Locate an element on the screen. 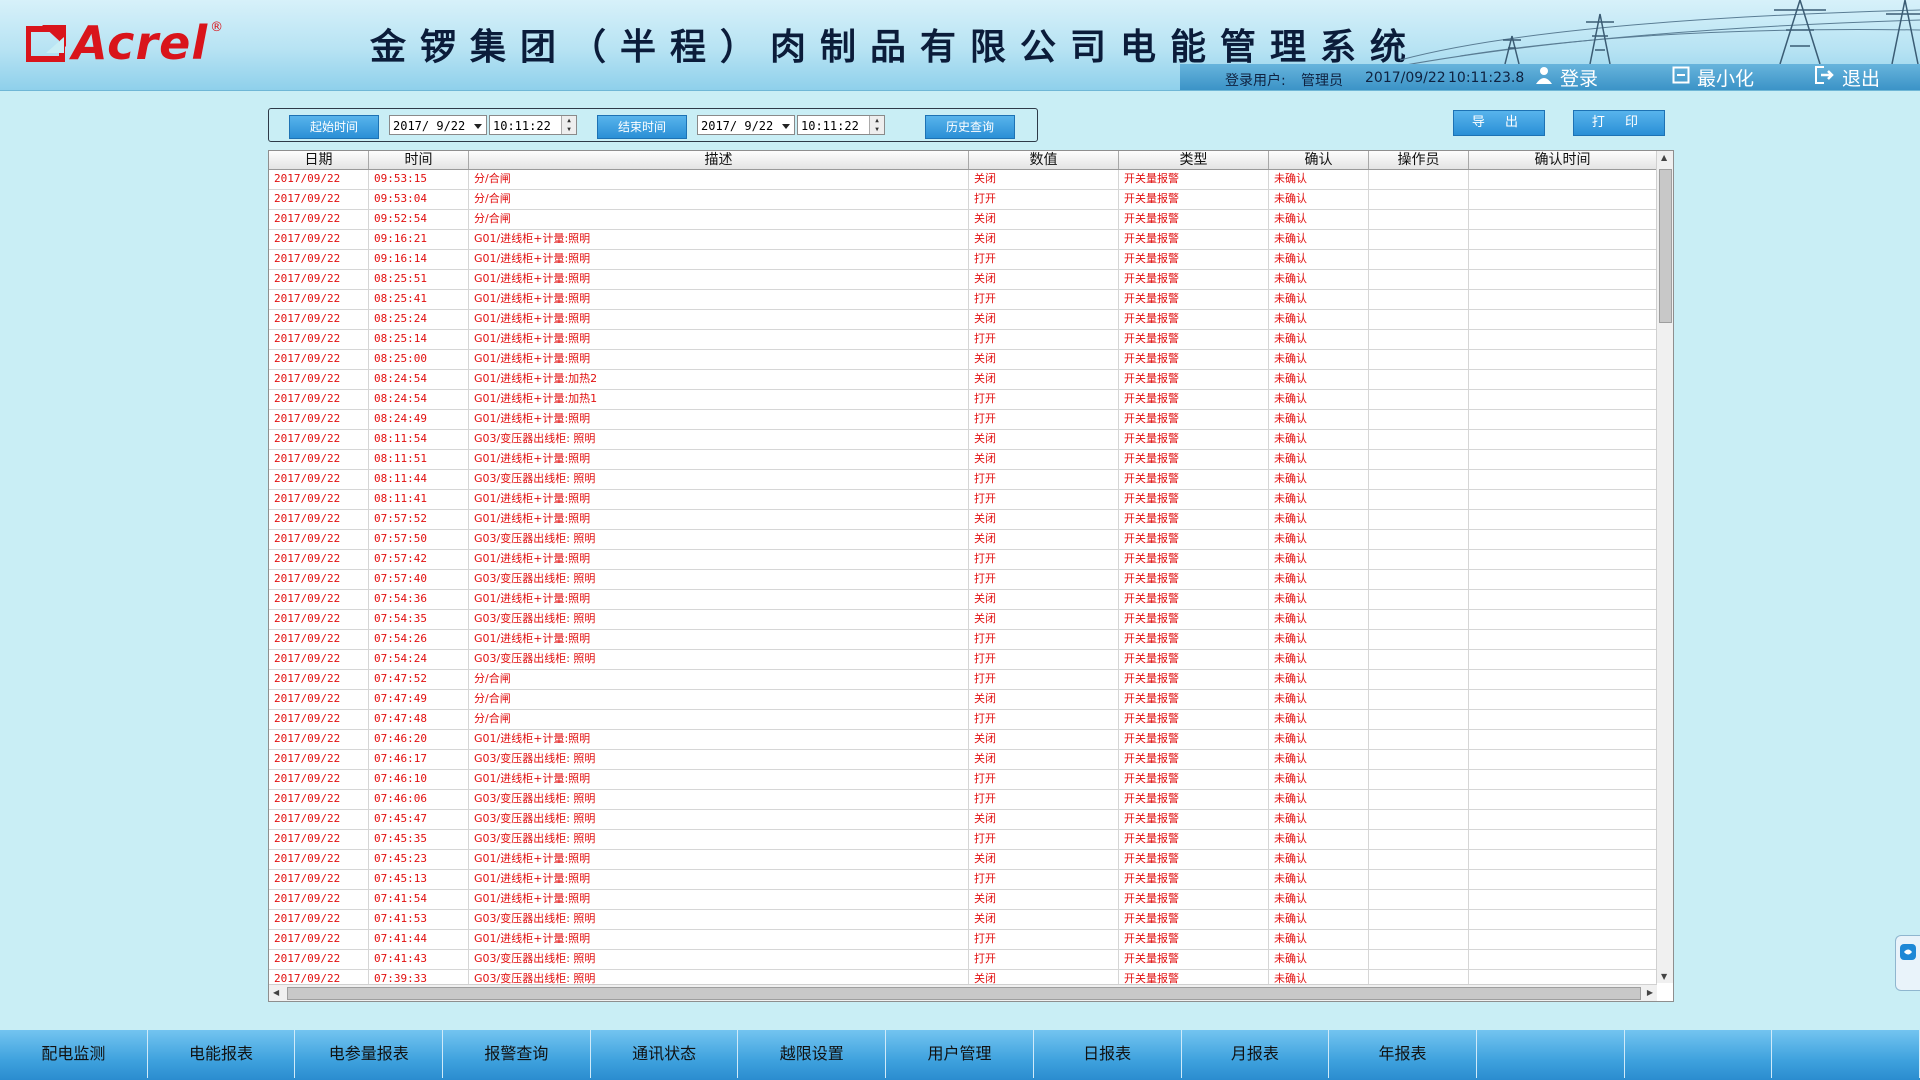 The height and width of the screenshot is (1080, 1920). end-time-input: 10:11:22 ▲ ▼ is located at coordinates (841, 125).